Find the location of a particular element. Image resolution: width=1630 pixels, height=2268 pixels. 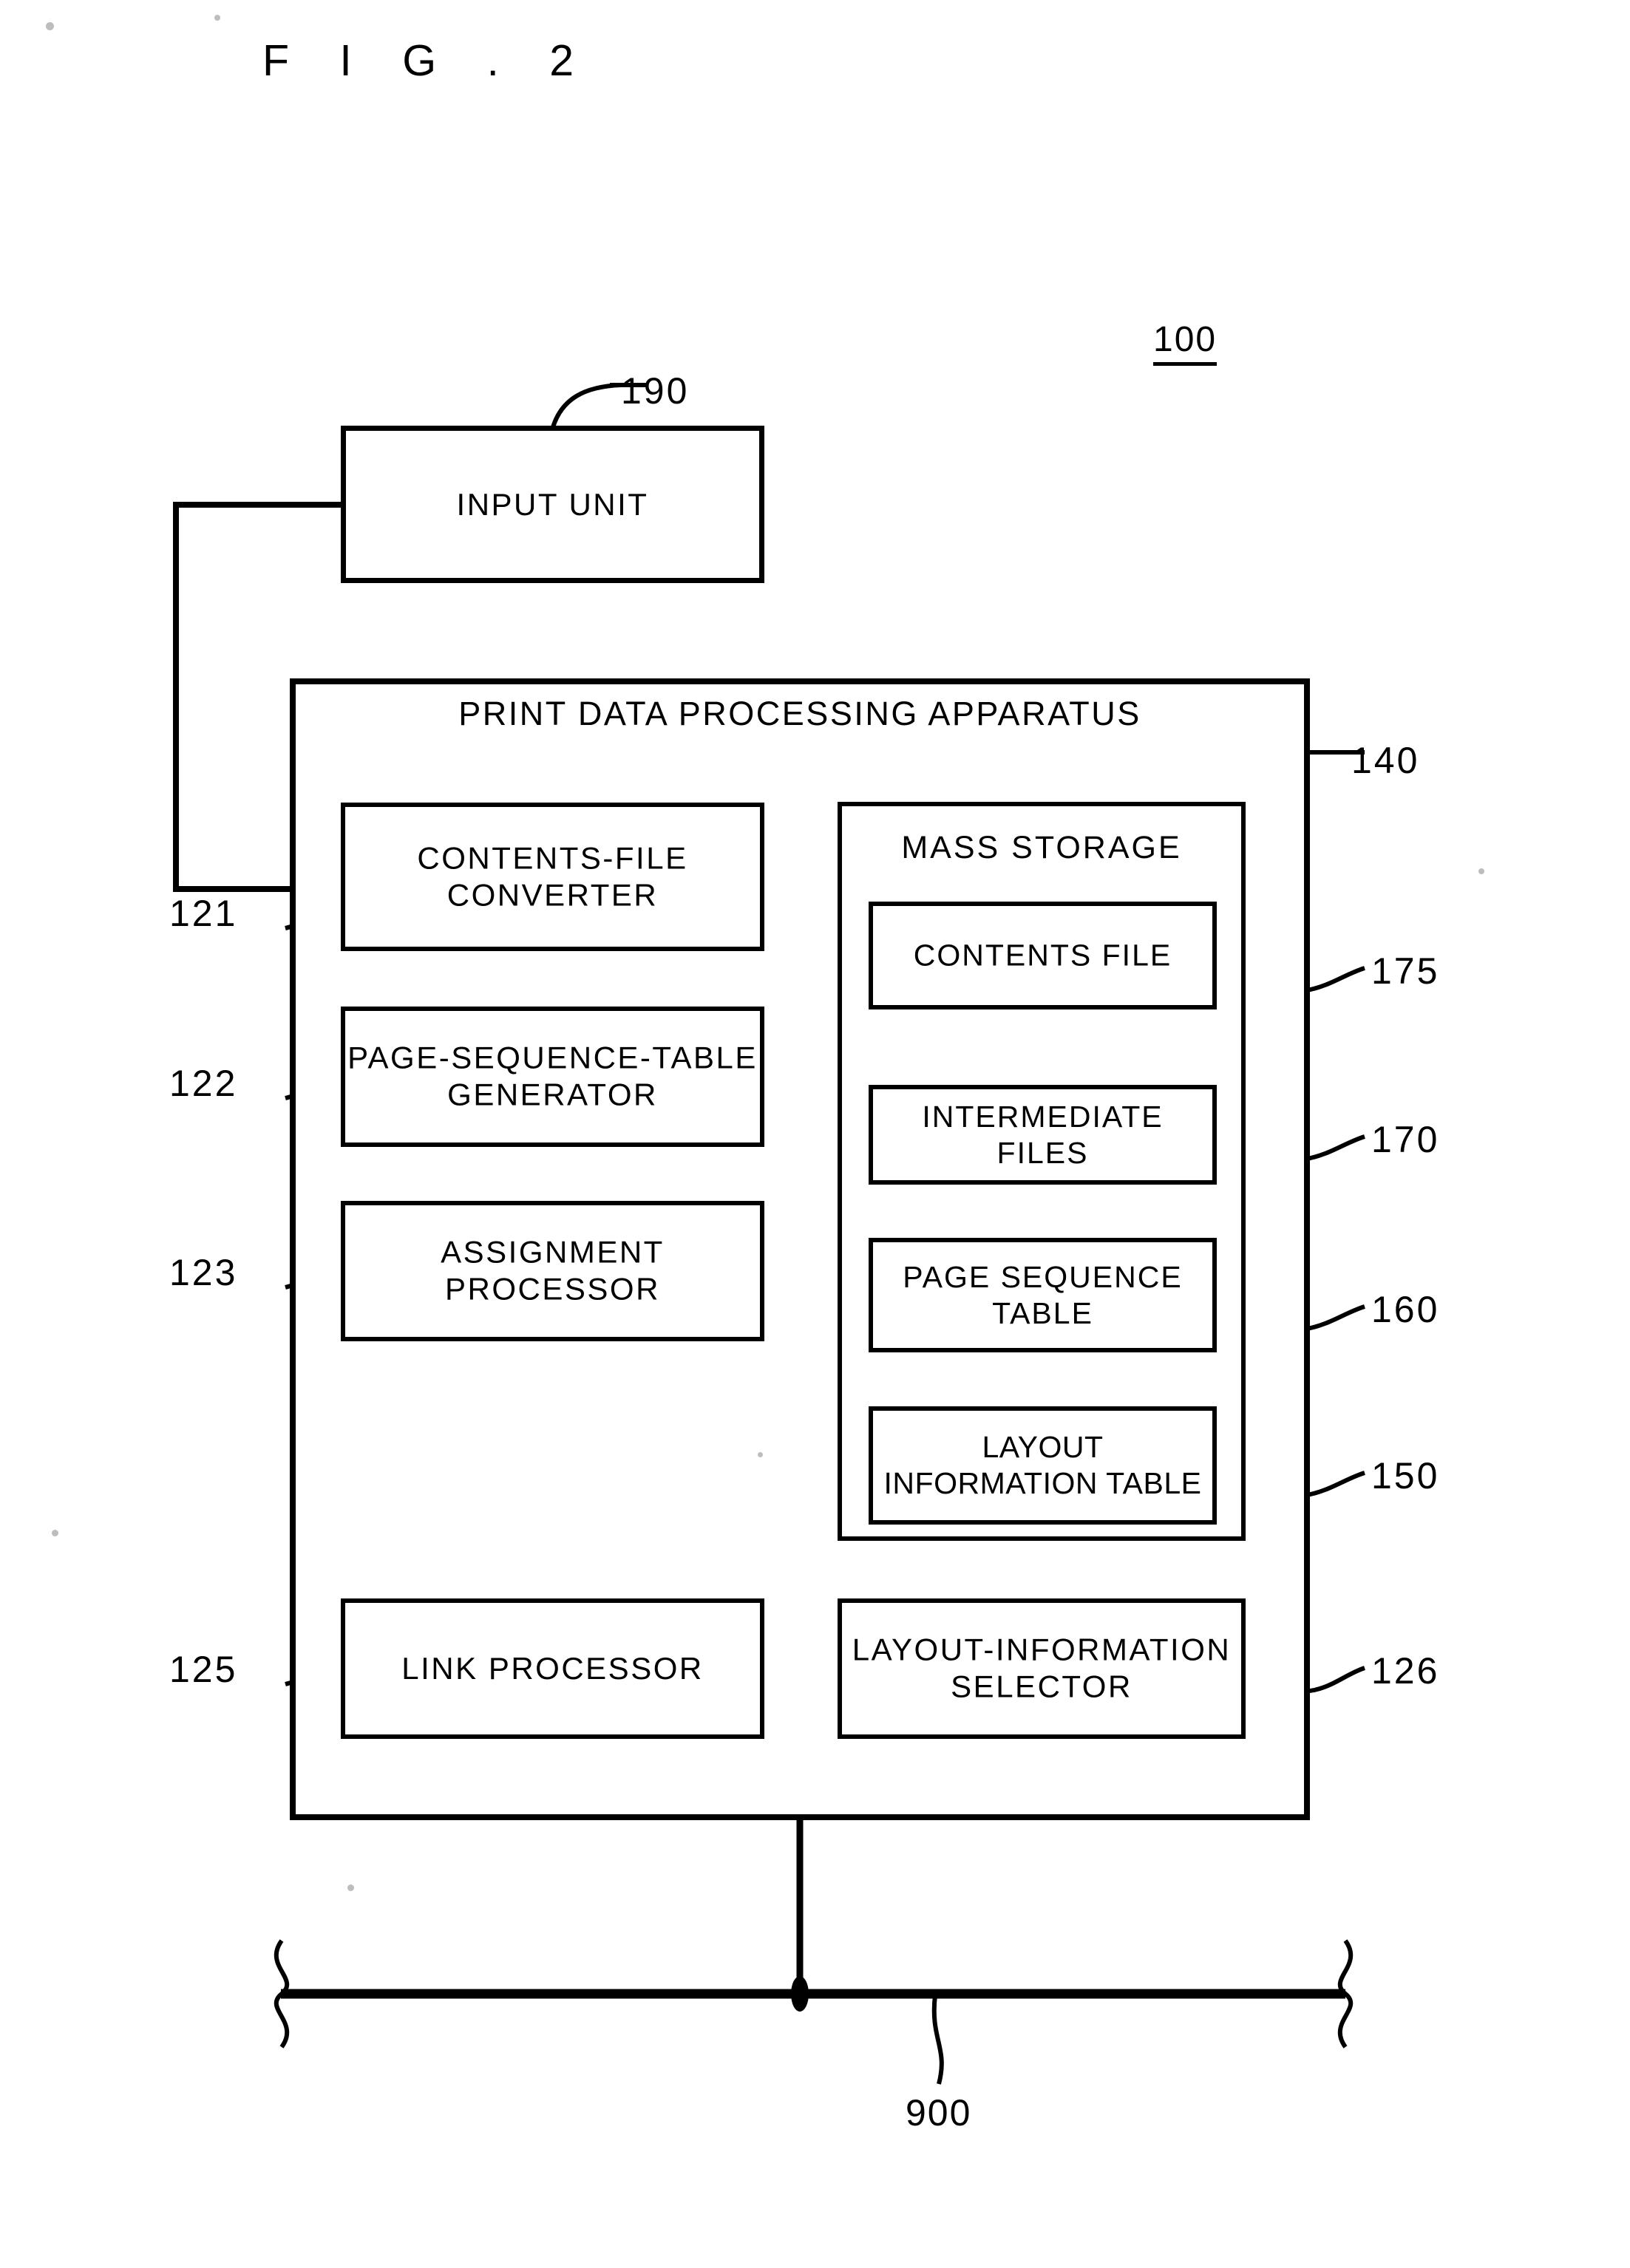

assignment-processor-label: ASSIGNMENT PROCESSOR is located at coordinates (553, 1271).